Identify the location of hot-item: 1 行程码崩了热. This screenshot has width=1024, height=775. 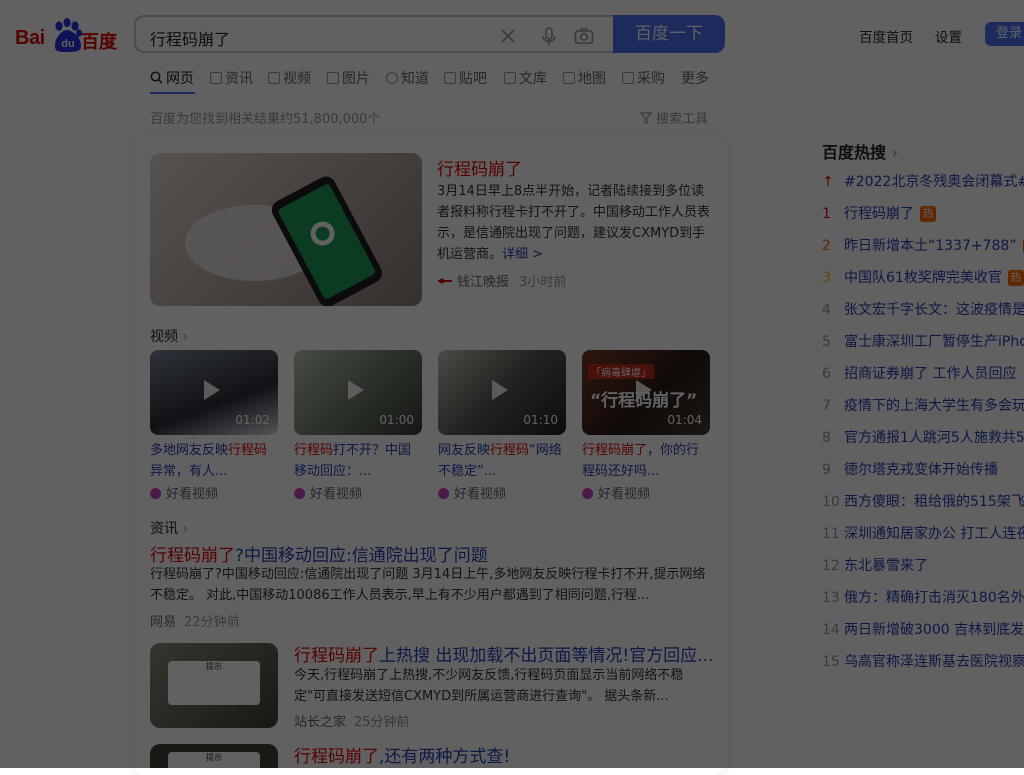
(879, 213).